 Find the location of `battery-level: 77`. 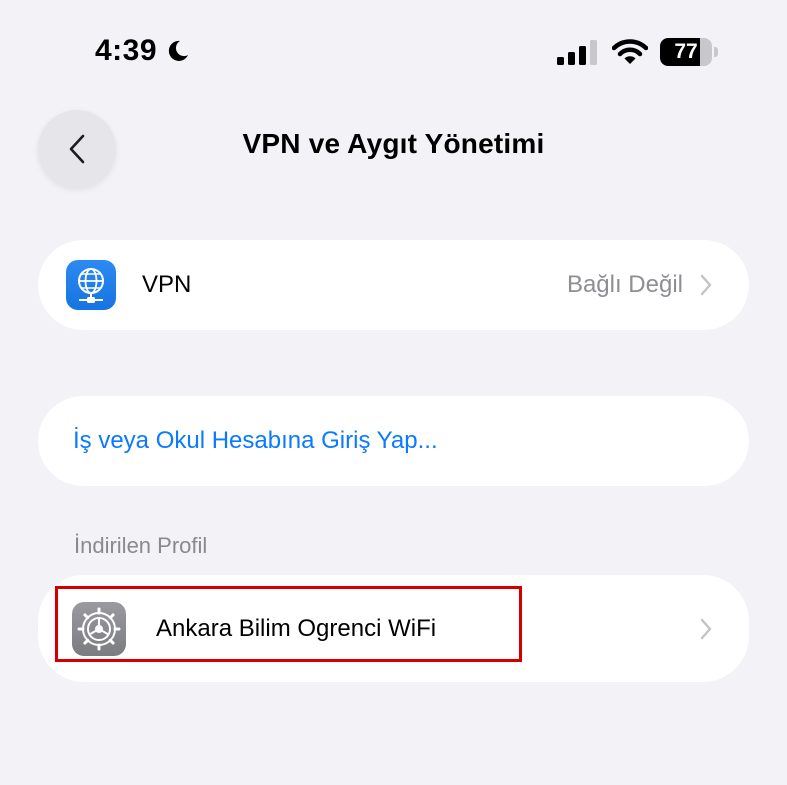

battery-level: 77 is located at coordinates (686, 51).